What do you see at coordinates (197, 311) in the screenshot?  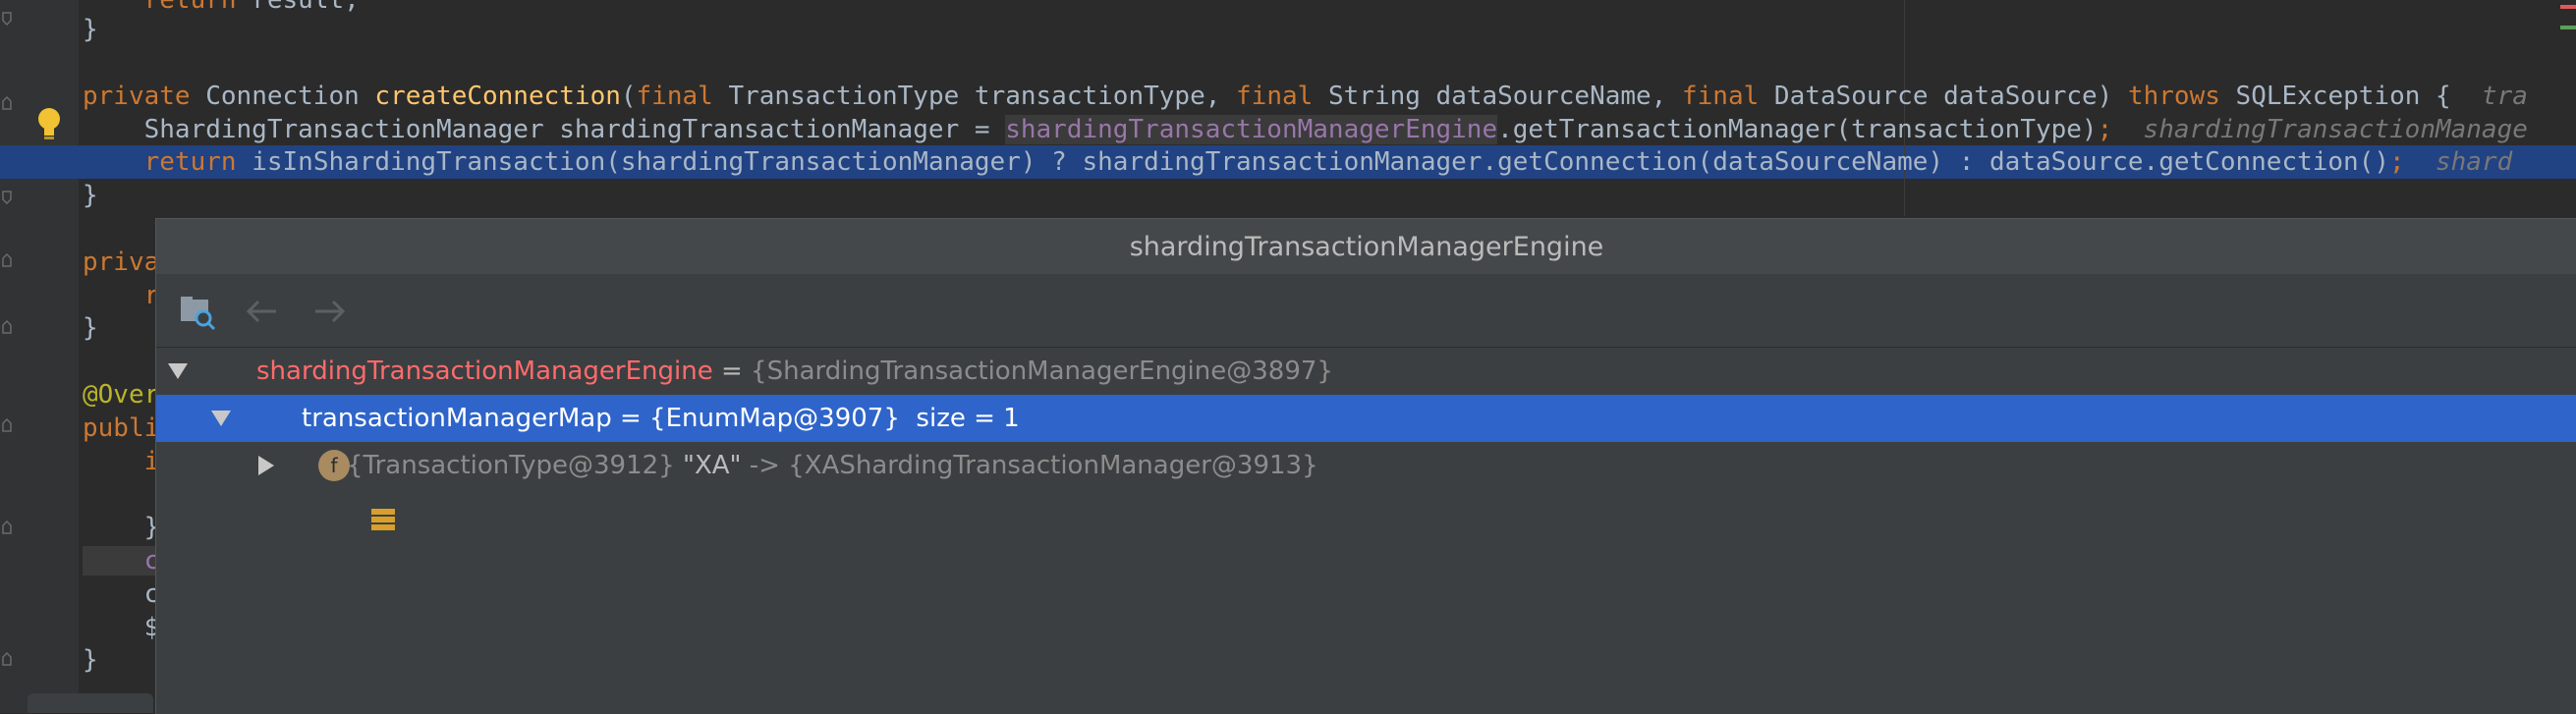 I see `folder-search-icon` at bounding box center [197, 311].